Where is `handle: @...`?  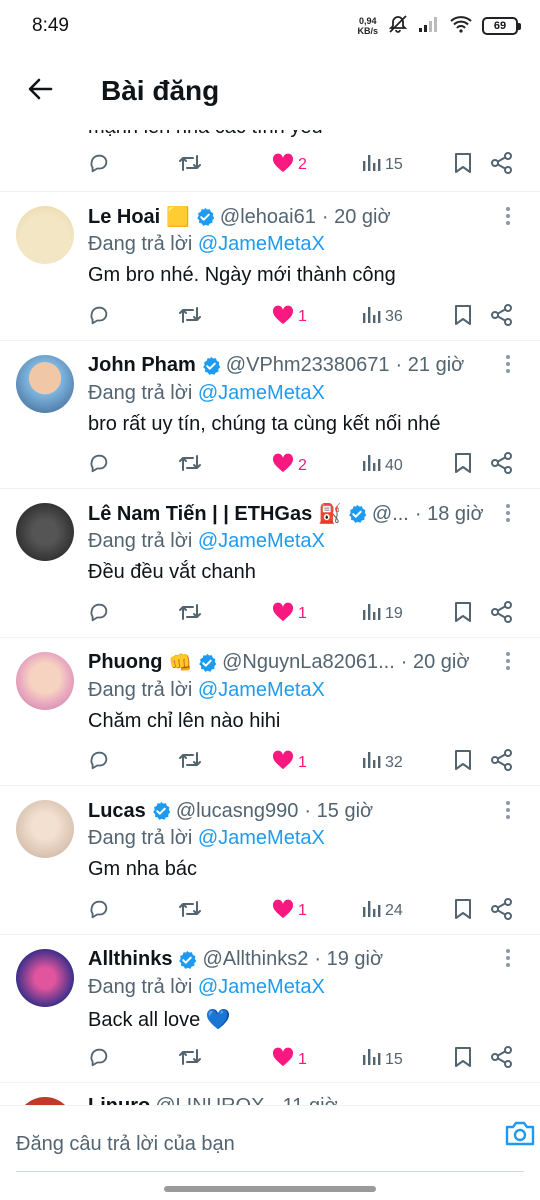 handle: @... is located at coordinates (390, 514).